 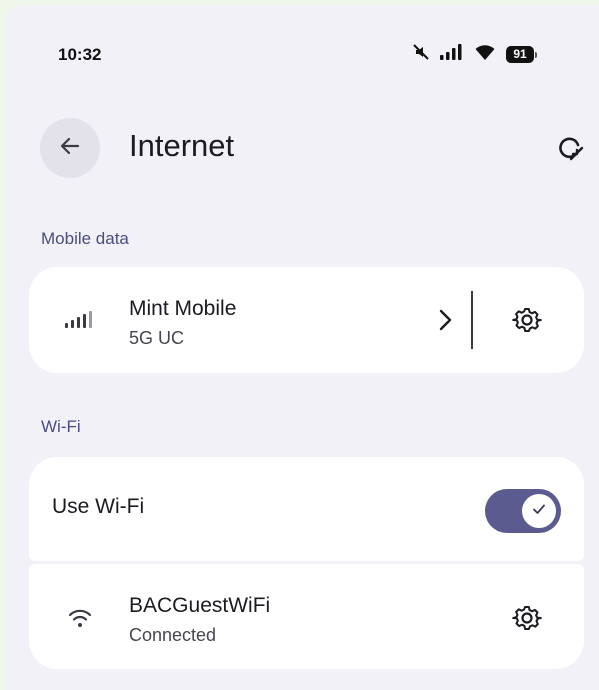 I want to click on use-wifi-row: Use Wi-Fi, so click(x=306, y=509).